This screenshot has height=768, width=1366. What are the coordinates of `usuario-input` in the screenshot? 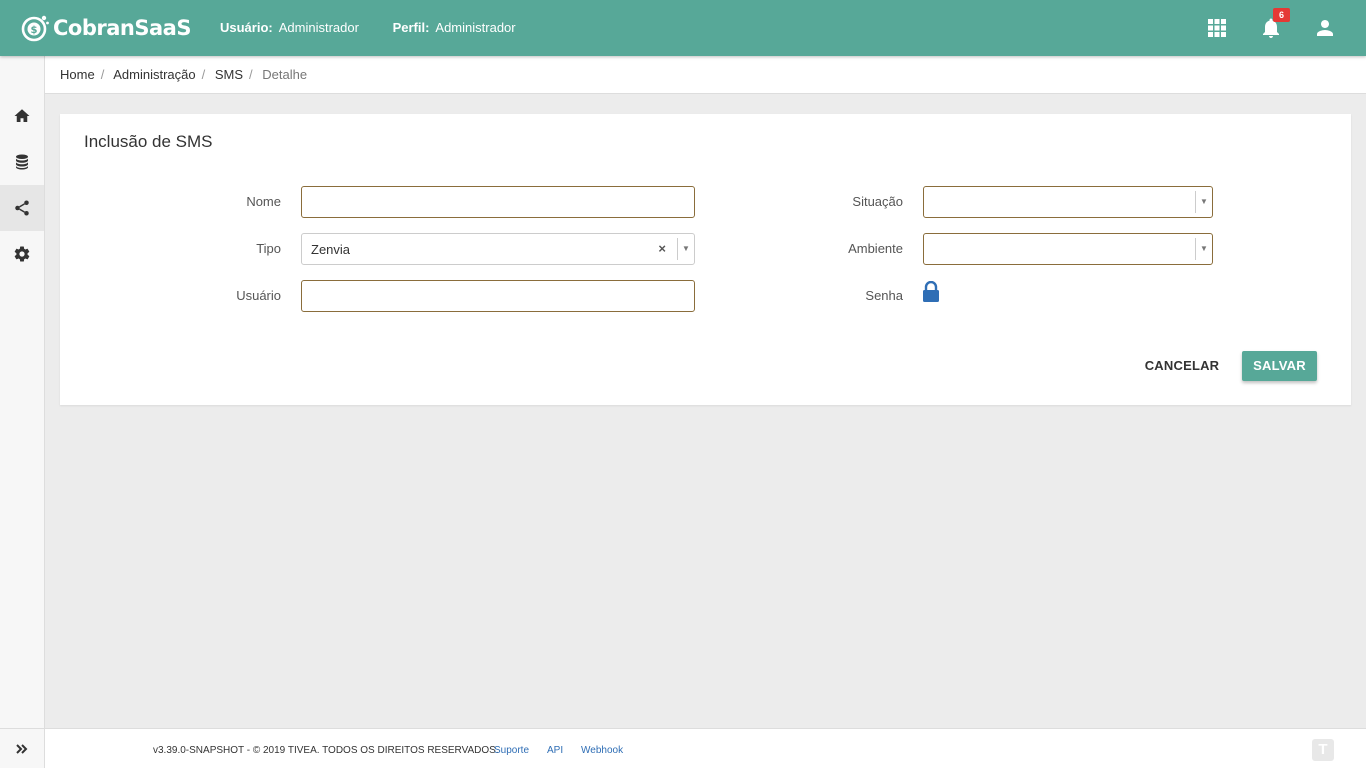 It's located at (498, 296).